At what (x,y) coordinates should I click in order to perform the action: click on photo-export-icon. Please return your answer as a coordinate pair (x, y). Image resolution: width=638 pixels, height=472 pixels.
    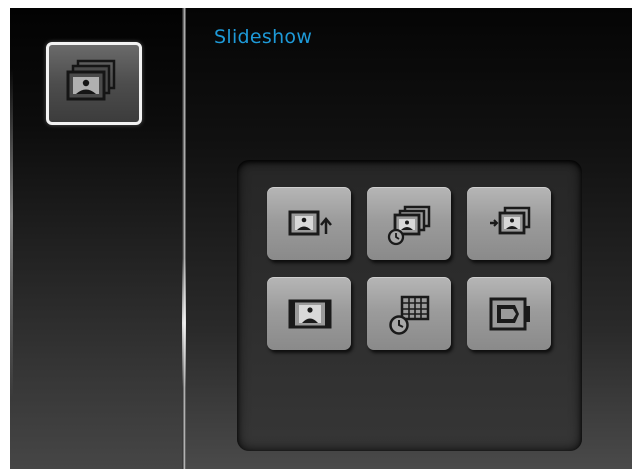
    Looking at the image, I should click on (310, 223).